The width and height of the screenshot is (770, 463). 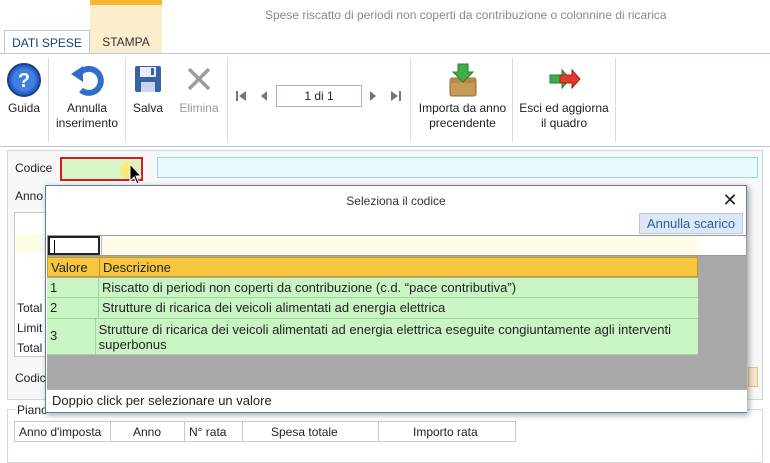 I want to click on column-header: N° rata, so click(x=214, y=431).